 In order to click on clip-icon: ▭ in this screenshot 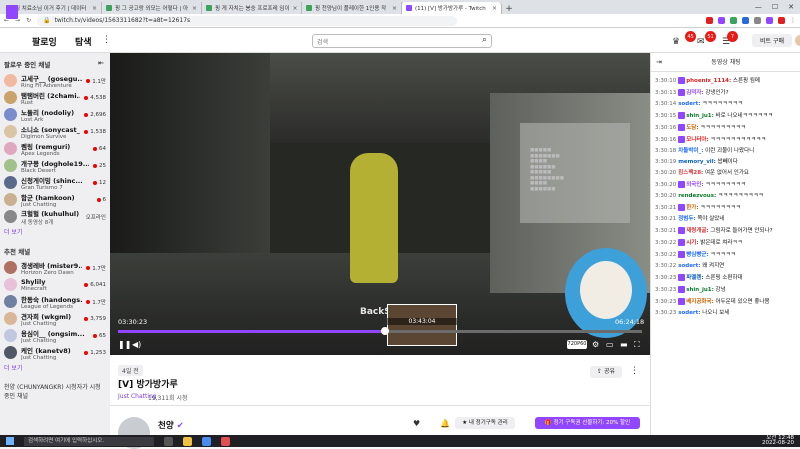, I will do `click(610, 344)`.